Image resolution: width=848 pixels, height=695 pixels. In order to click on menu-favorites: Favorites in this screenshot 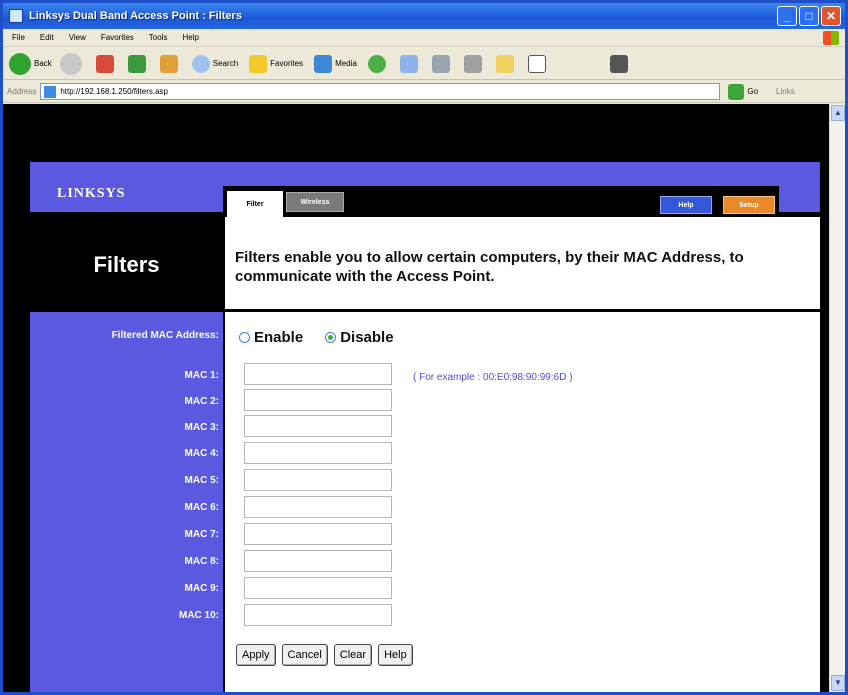, I will do `click(117, 37)`.